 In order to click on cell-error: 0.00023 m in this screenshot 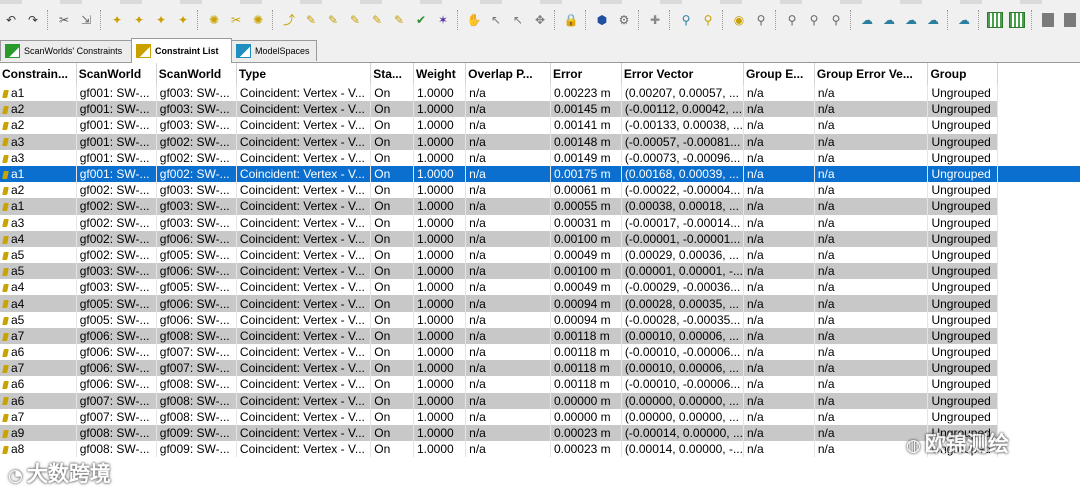, I will do `click(586, 433)`.